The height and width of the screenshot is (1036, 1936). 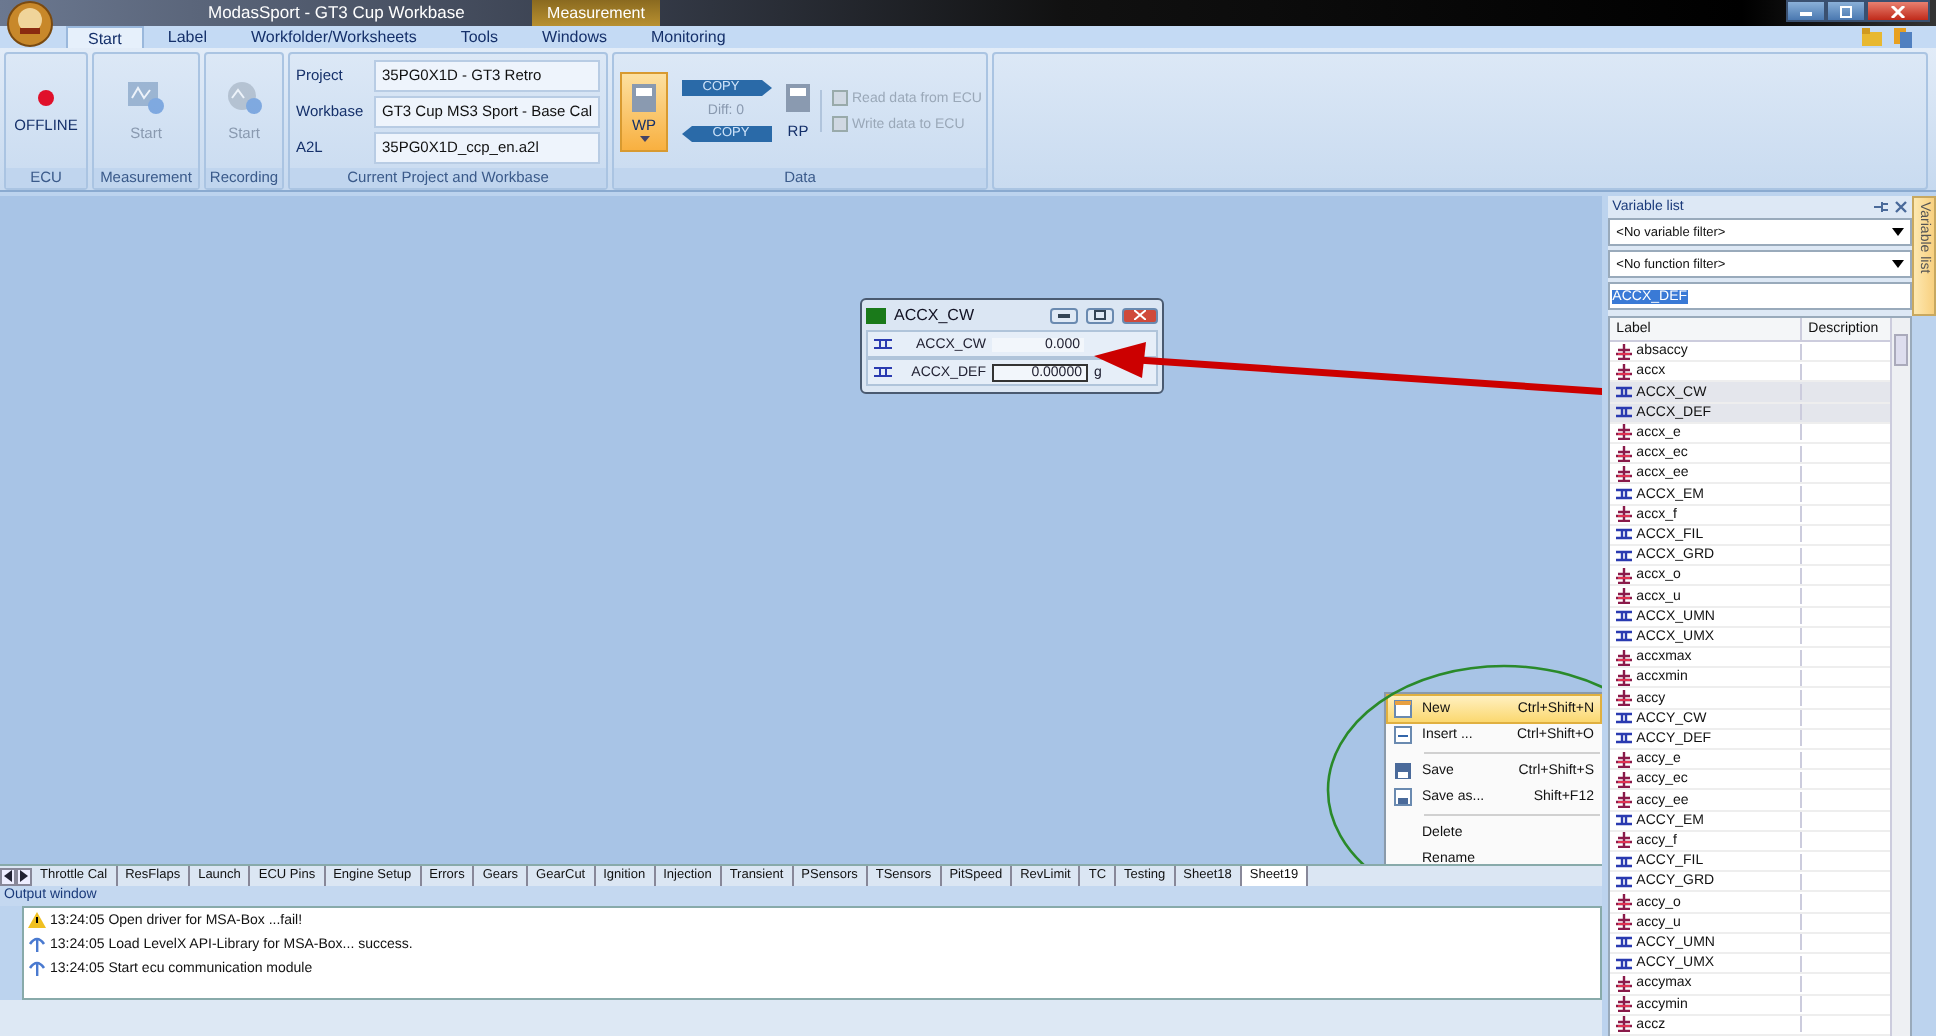 What do you see at coordinates (1402, 735) in the screenshot?
I see `insert-sheet-icon` at bounding box center [1402, 735].